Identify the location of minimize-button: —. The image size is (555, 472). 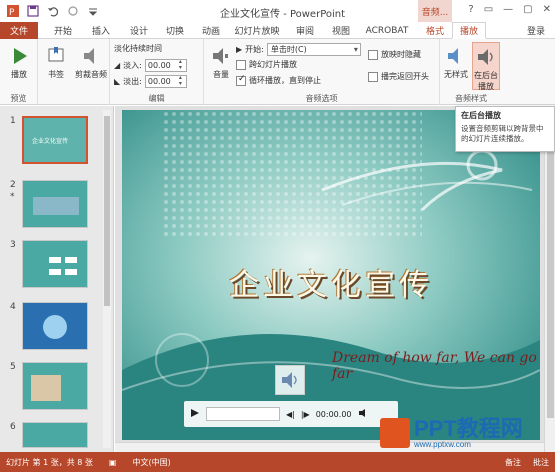
(508, 9).